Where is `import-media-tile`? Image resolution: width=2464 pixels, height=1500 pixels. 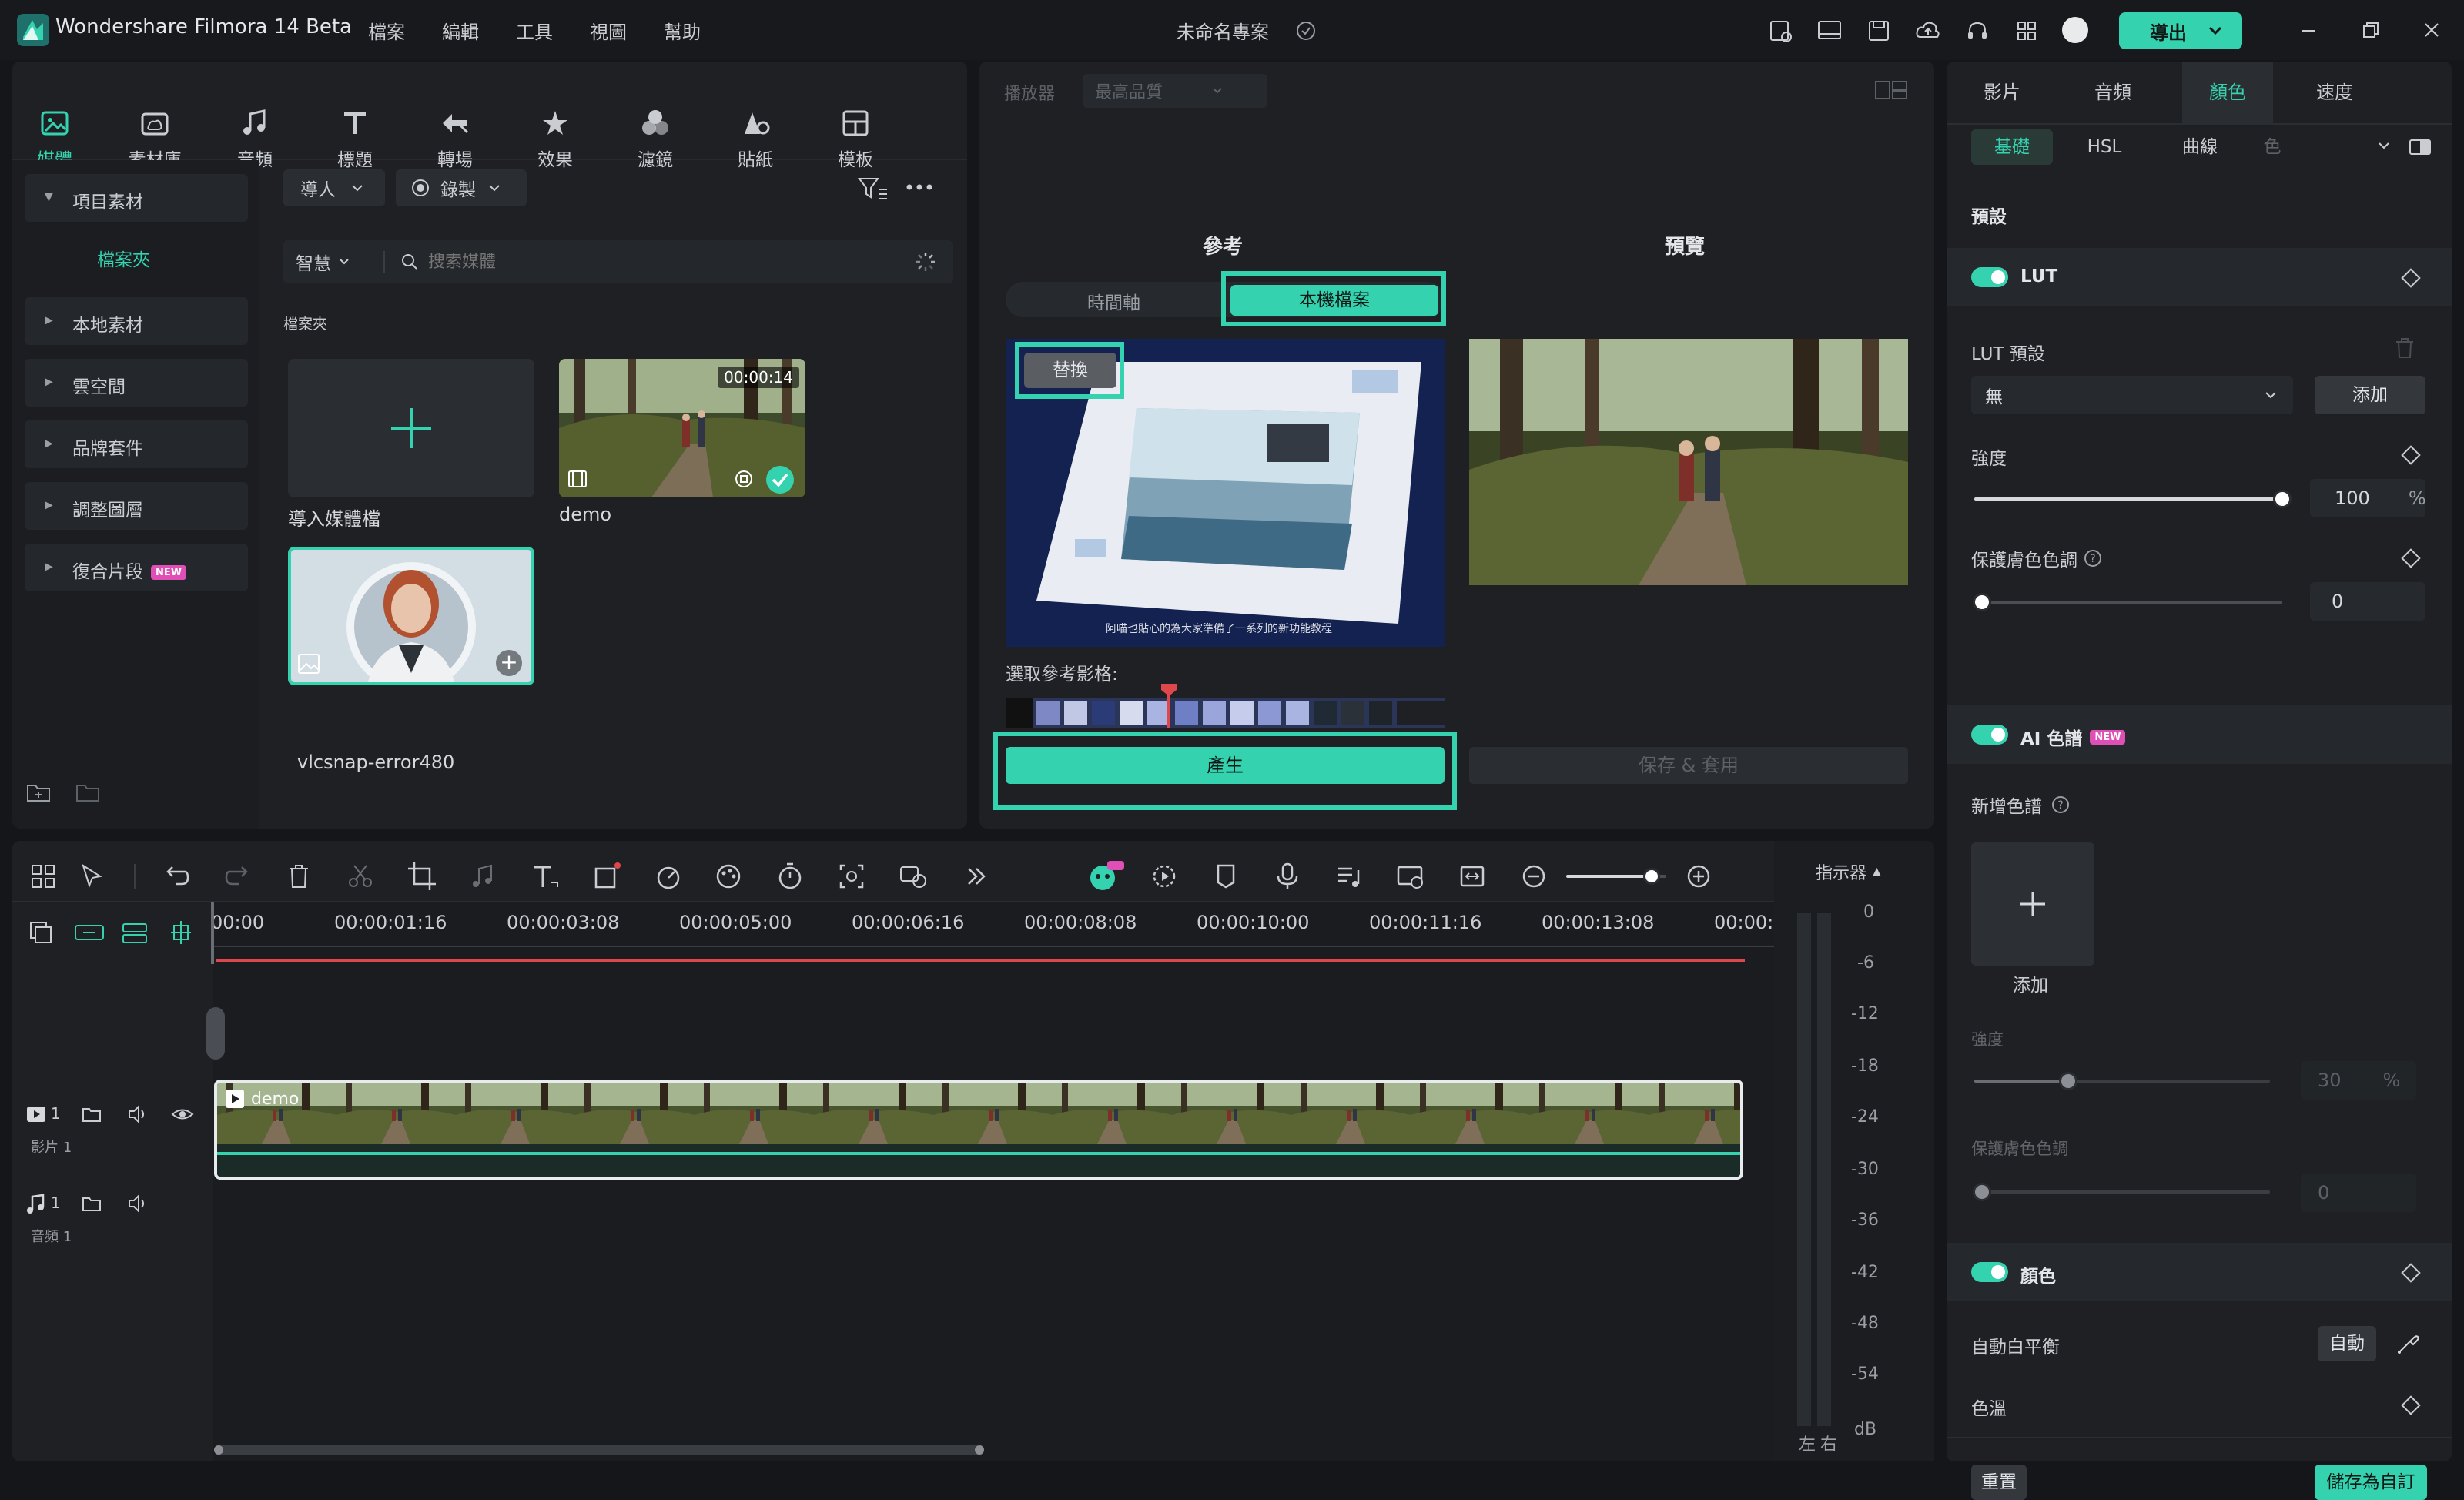
import-media-tile is located at coordinates (411, 428).